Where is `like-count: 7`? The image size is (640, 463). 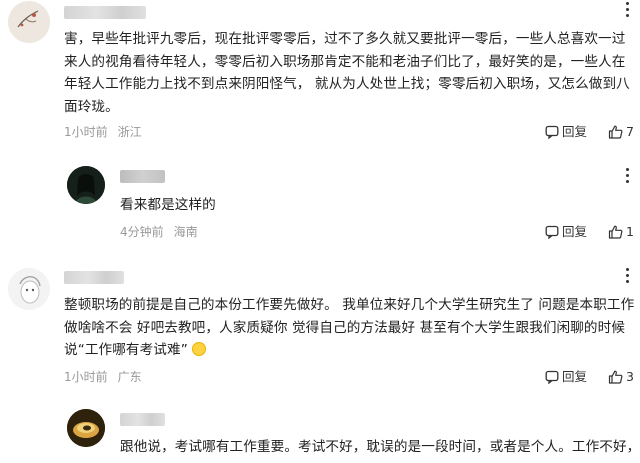 like-count: 7 is located at coordinates (630, 131).